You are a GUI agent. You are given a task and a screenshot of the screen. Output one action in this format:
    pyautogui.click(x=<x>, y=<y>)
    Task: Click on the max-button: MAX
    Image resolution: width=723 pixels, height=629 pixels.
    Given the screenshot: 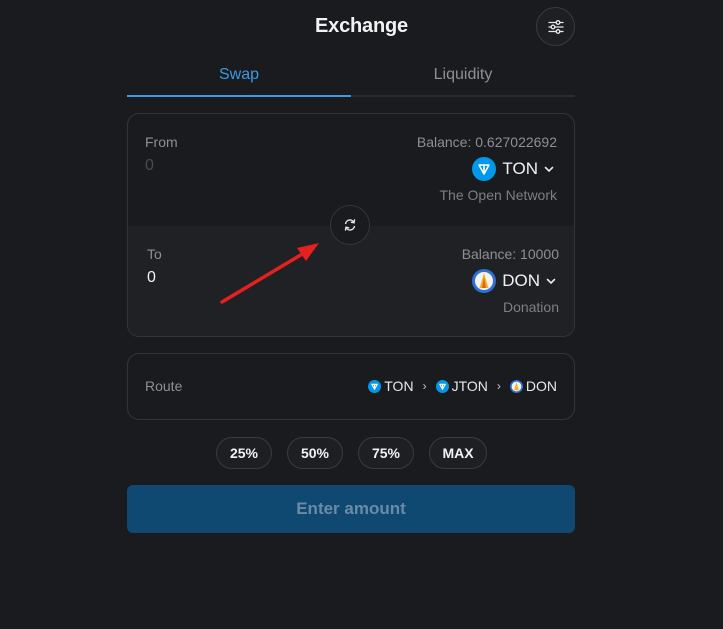 What is the action you would take?
    pyautogui.click(x=458, y=453)
    